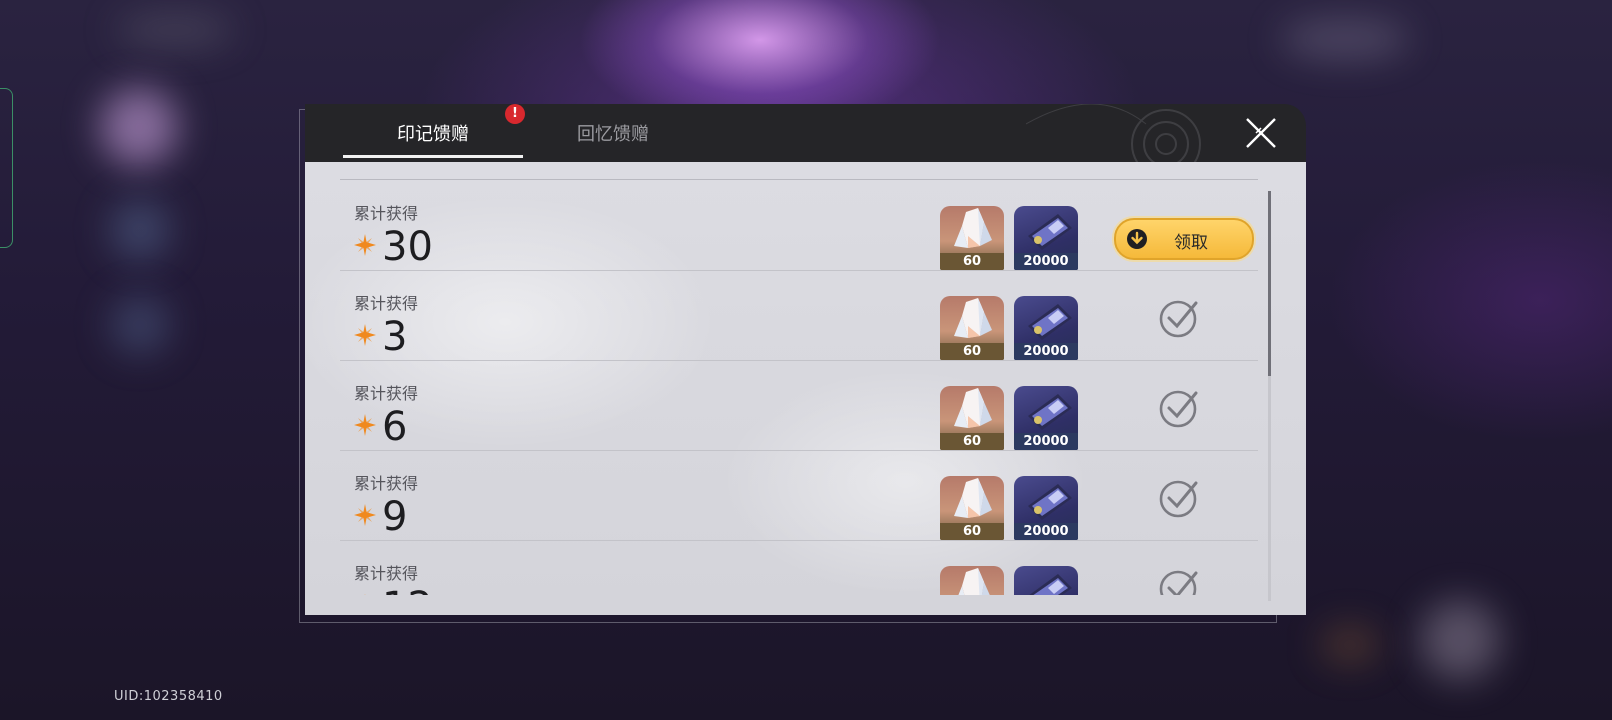 Image resolution: width=1612 pixels, height=720 pixels. I want to click on header-decoration, so click(1113, 133).